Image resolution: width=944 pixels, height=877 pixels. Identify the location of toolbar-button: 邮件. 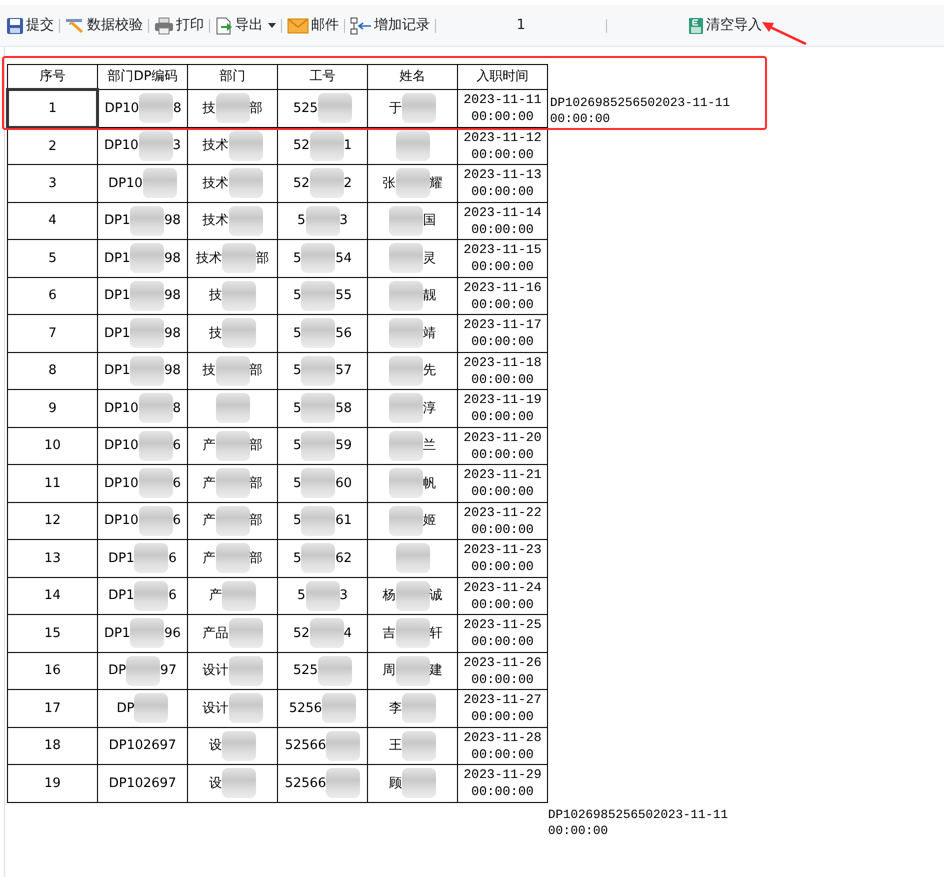
(313, 25).